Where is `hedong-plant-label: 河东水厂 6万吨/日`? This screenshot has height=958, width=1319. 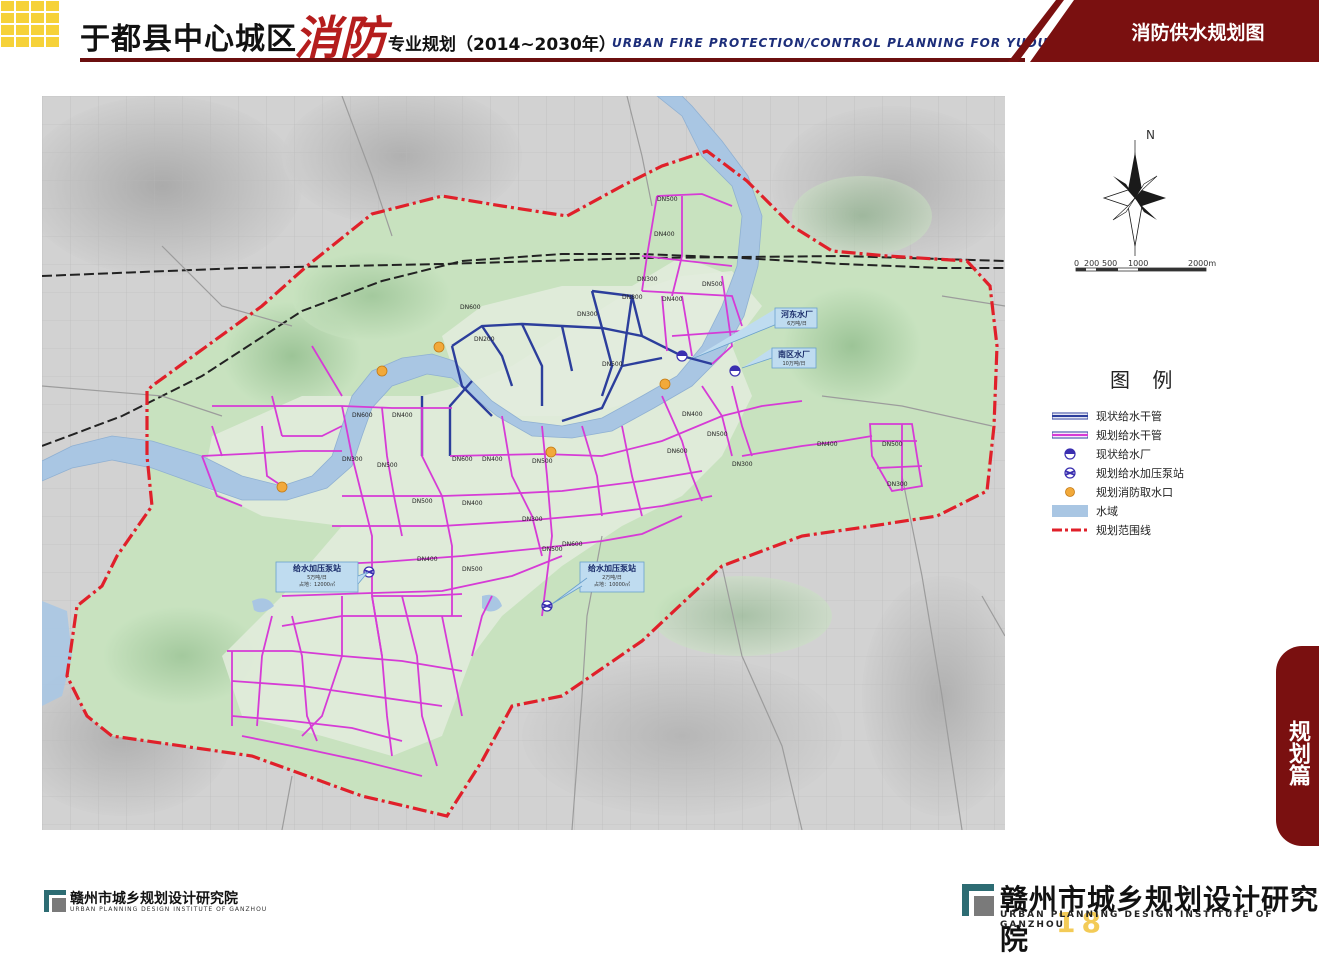 hedong-plant-label: 河东水厂 6万吨/日 is located at coordinates (797, 318).